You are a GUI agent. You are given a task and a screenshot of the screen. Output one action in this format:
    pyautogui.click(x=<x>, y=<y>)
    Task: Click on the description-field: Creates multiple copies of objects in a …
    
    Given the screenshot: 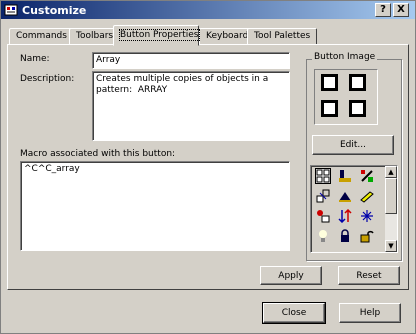 What is the action you would take?
    pyautogui.click(x=191, y=106)
    